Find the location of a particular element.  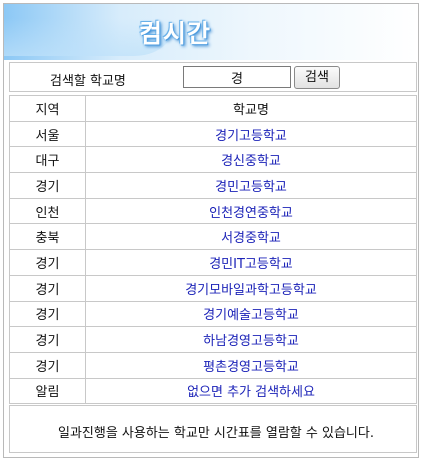

column-header-region: 지역 is located at coordinates (47, 108).